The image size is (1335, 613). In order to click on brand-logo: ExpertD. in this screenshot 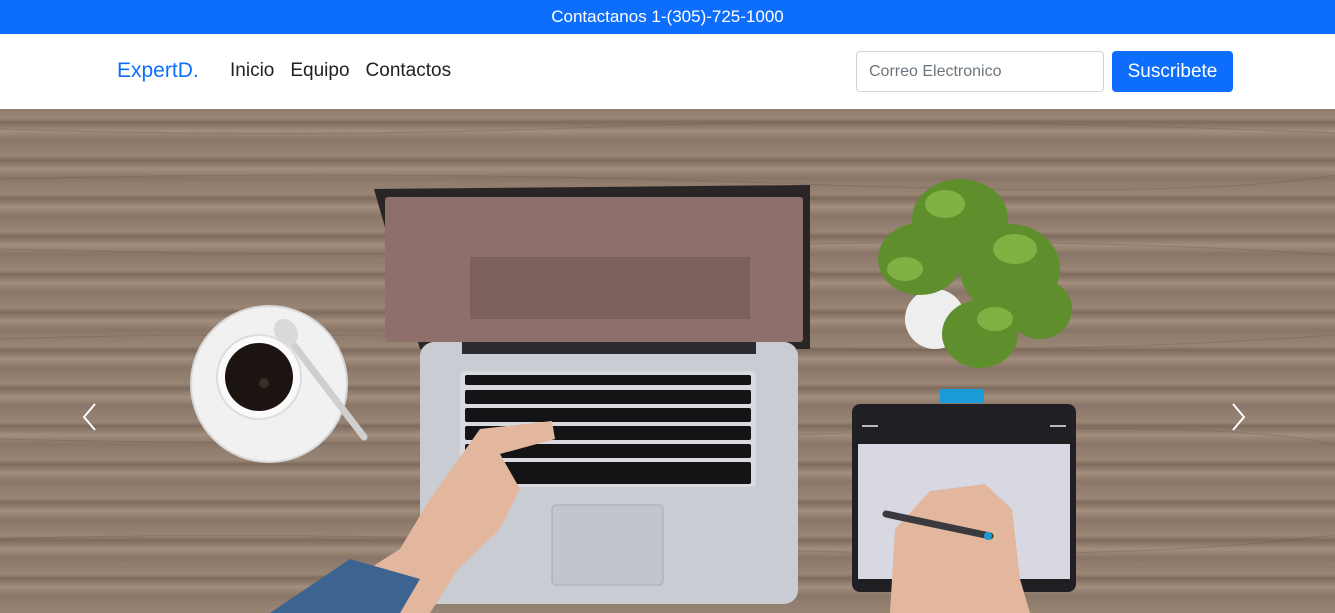, I will do `click(158, 71)`.